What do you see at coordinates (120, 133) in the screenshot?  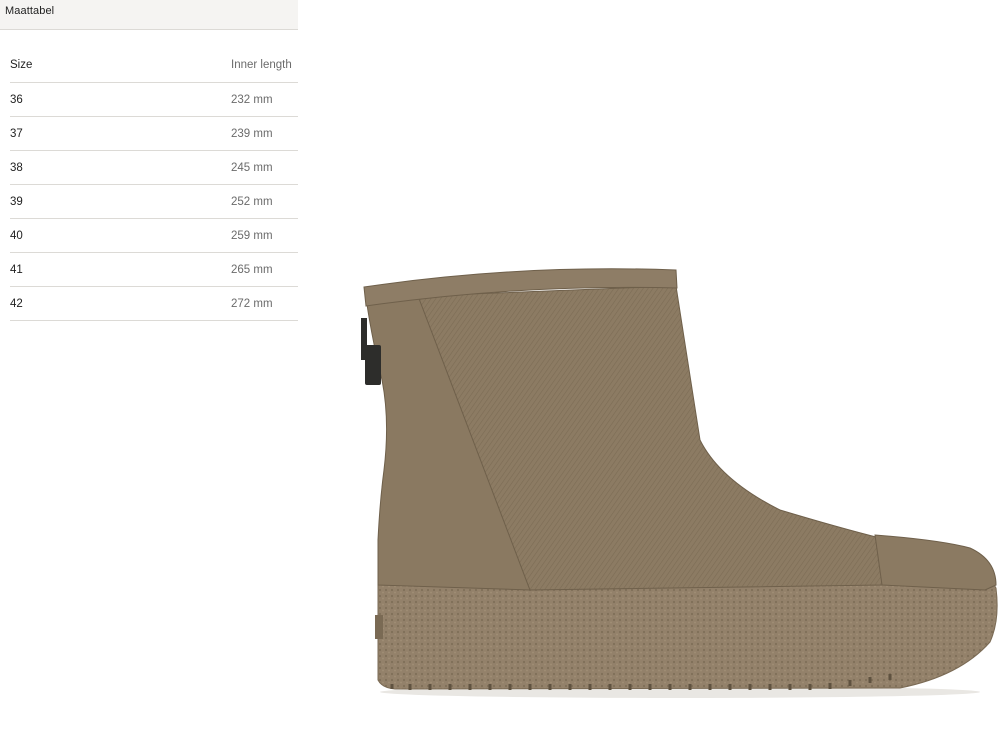 I see `size-cell: 37` at bounding box center [120, 133].